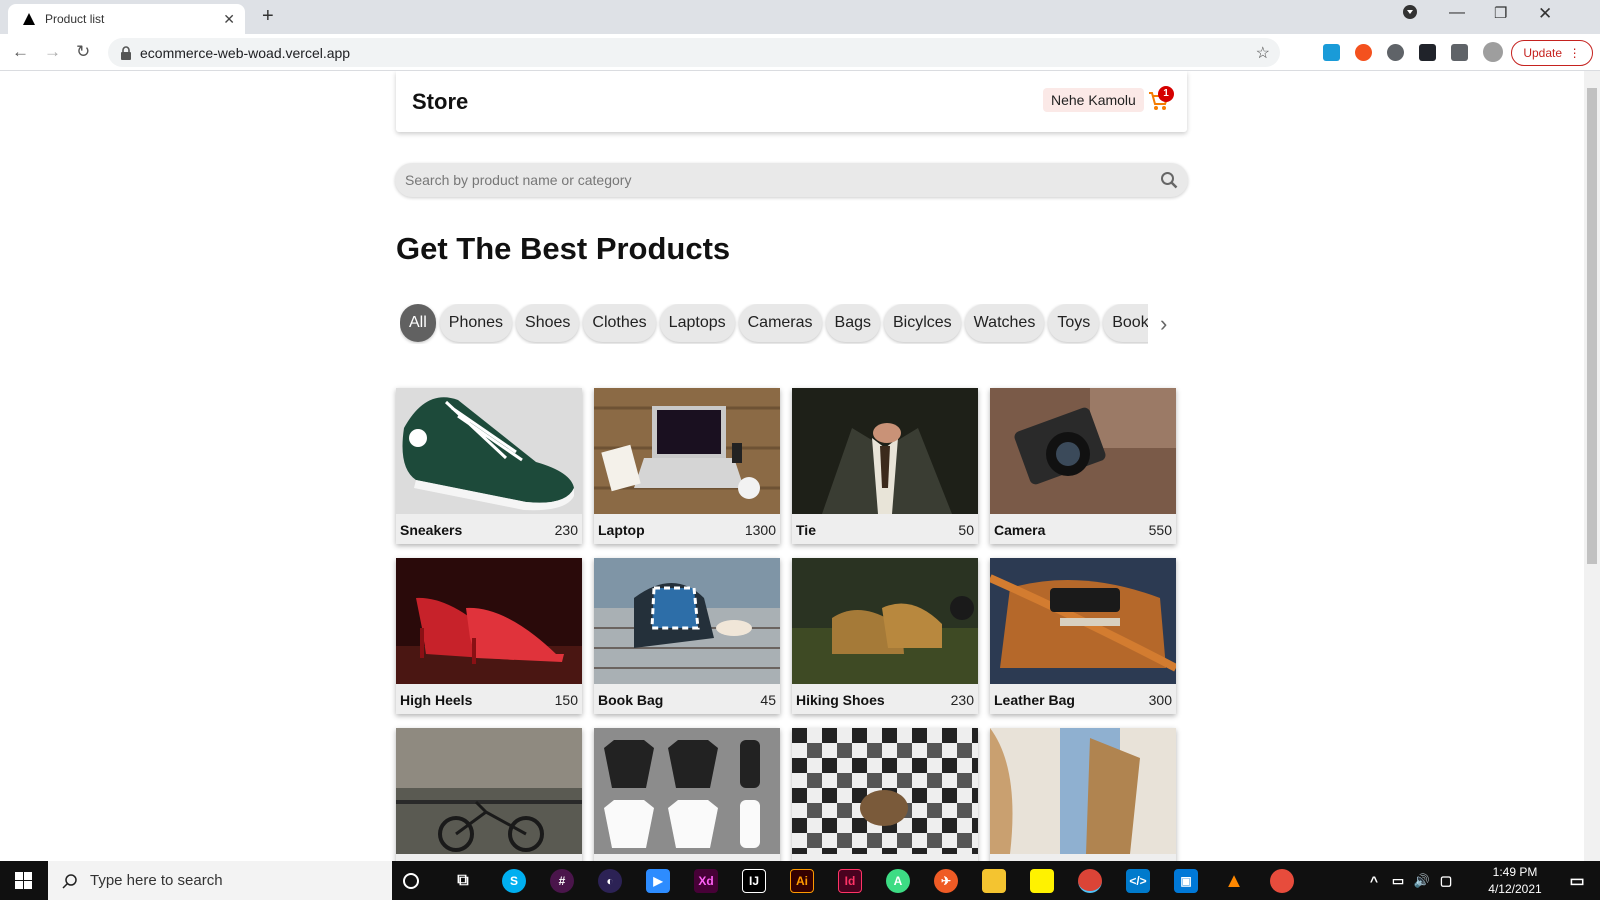  Describe the element at coordinates (1138, 881) in the screenshot. I see `vscode-icon: </>` at that location.